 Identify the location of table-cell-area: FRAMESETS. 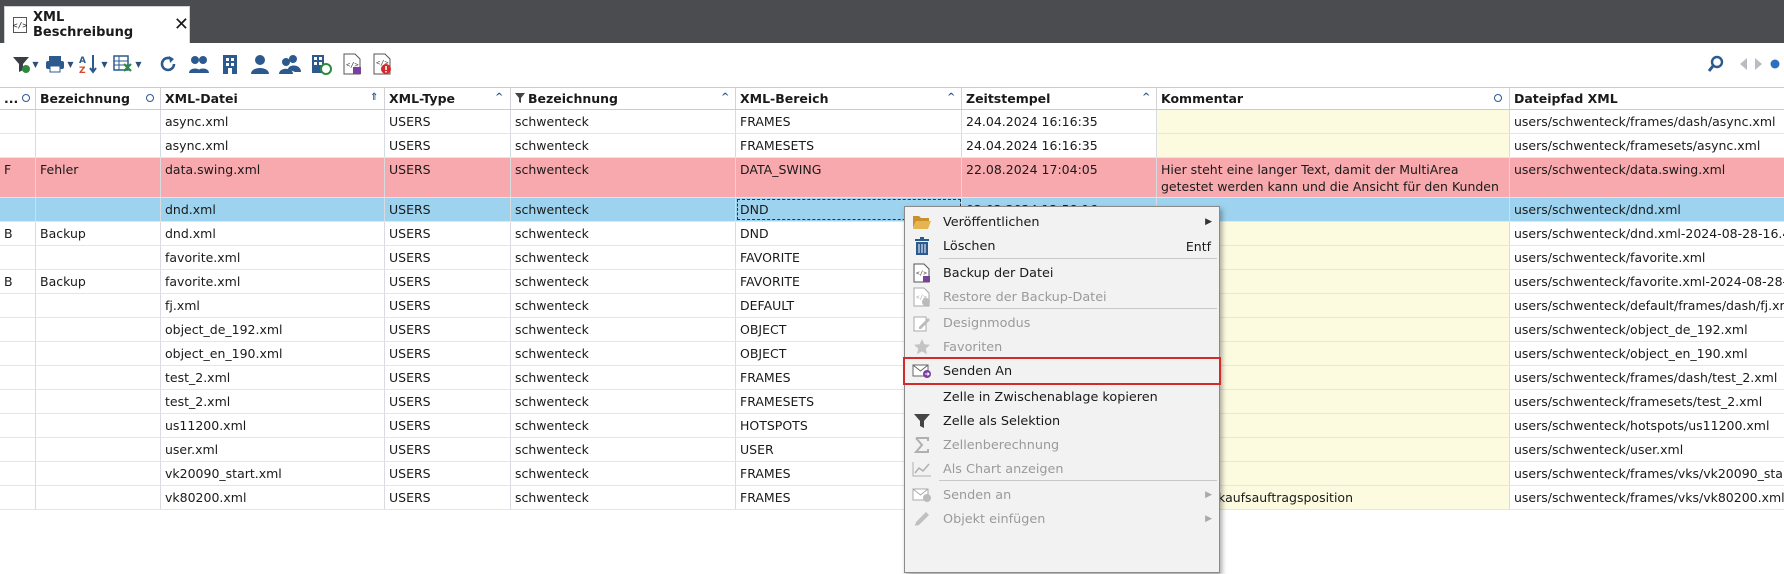
(849, 145).